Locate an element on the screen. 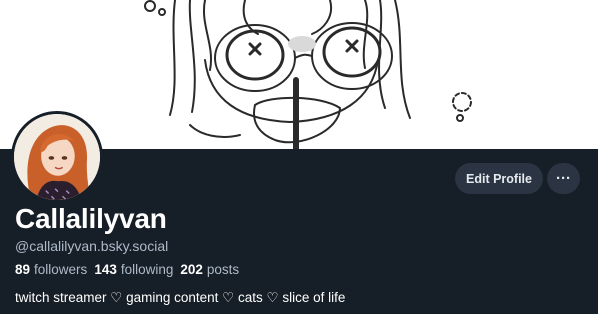 The width and height of the screenshot is (598, 314). posts-stat: 202 posts is located at coordinates (209, 269).